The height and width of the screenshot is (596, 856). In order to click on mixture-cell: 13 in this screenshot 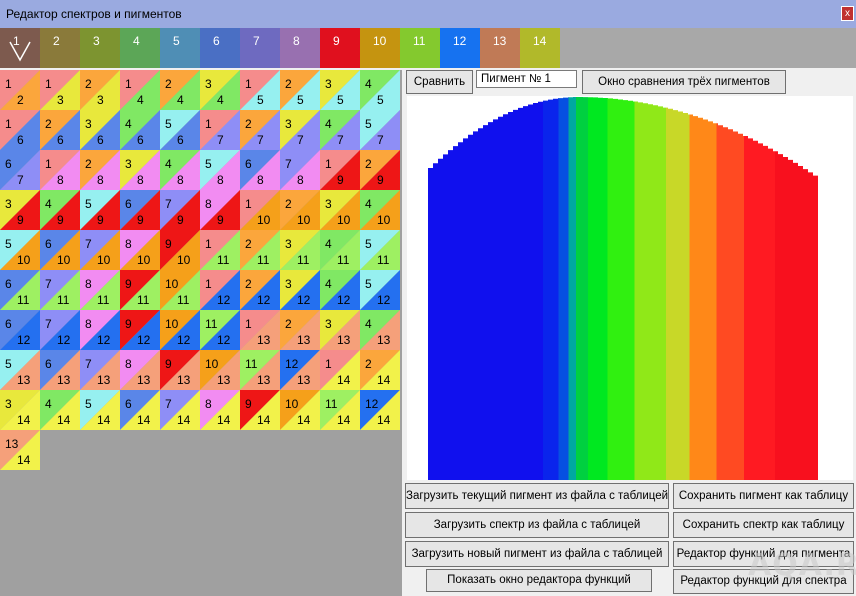, I will do `click(60, 90)`.